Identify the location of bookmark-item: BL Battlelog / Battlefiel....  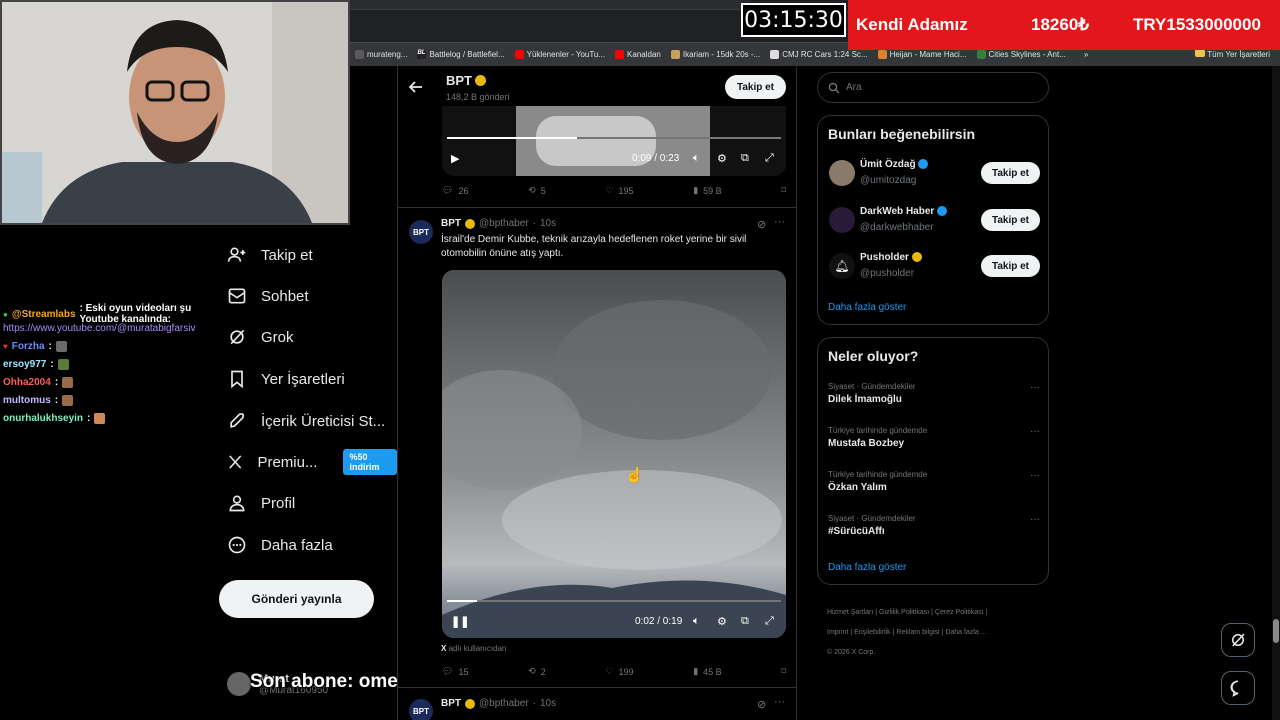
(460, 54).